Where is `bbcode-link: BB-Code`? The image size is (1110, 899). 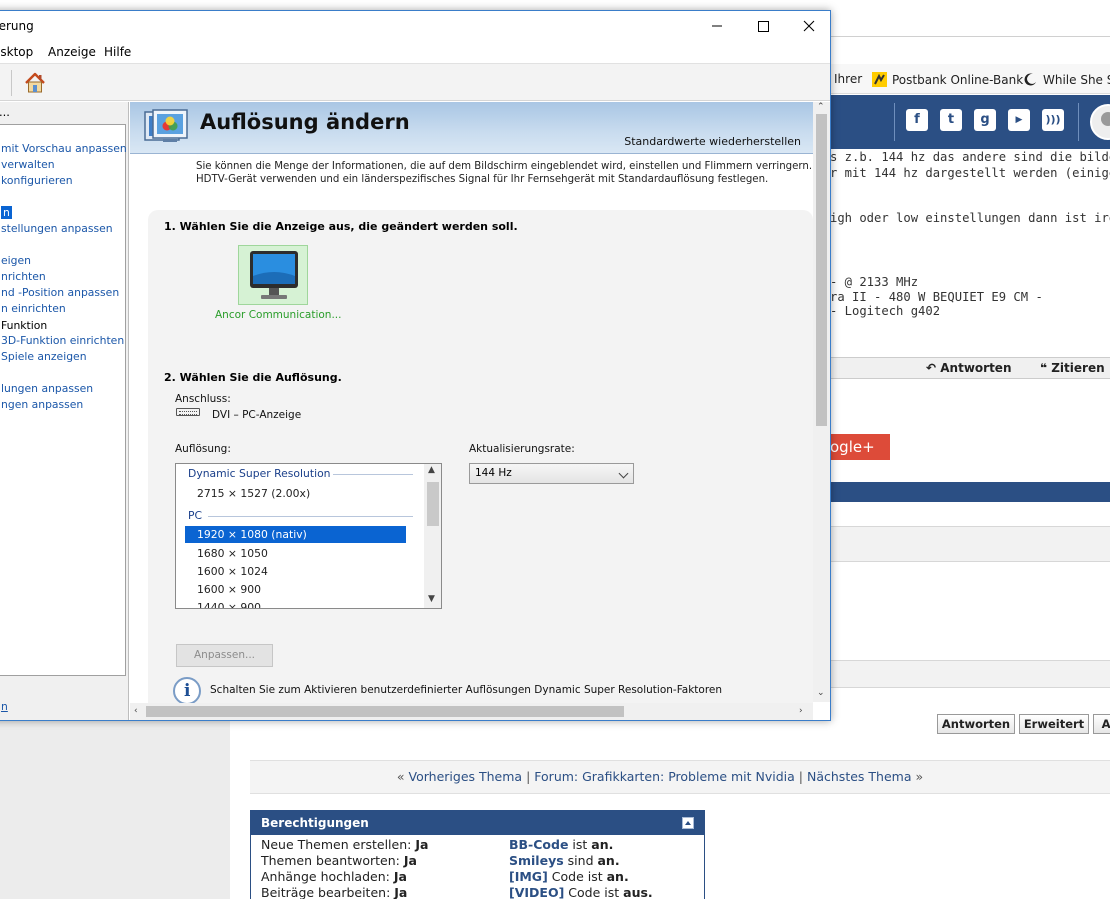 bbcode-link: BB-Code is located at coordinates (538, 844).